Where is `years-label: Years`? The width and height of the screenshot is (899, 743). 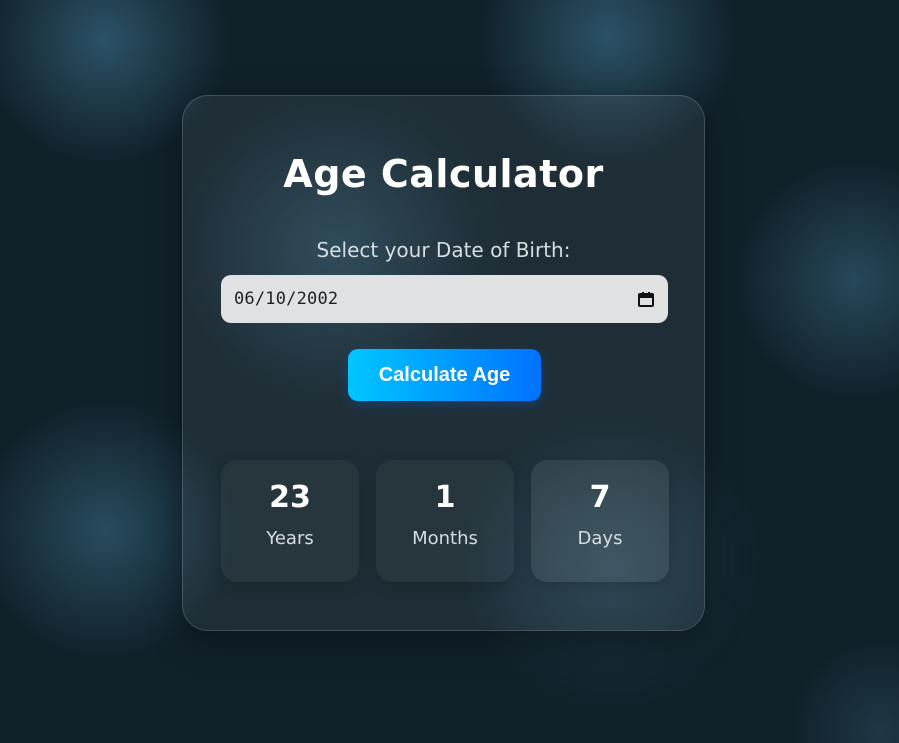 years-label: Years is located at coordinates (290, 538).